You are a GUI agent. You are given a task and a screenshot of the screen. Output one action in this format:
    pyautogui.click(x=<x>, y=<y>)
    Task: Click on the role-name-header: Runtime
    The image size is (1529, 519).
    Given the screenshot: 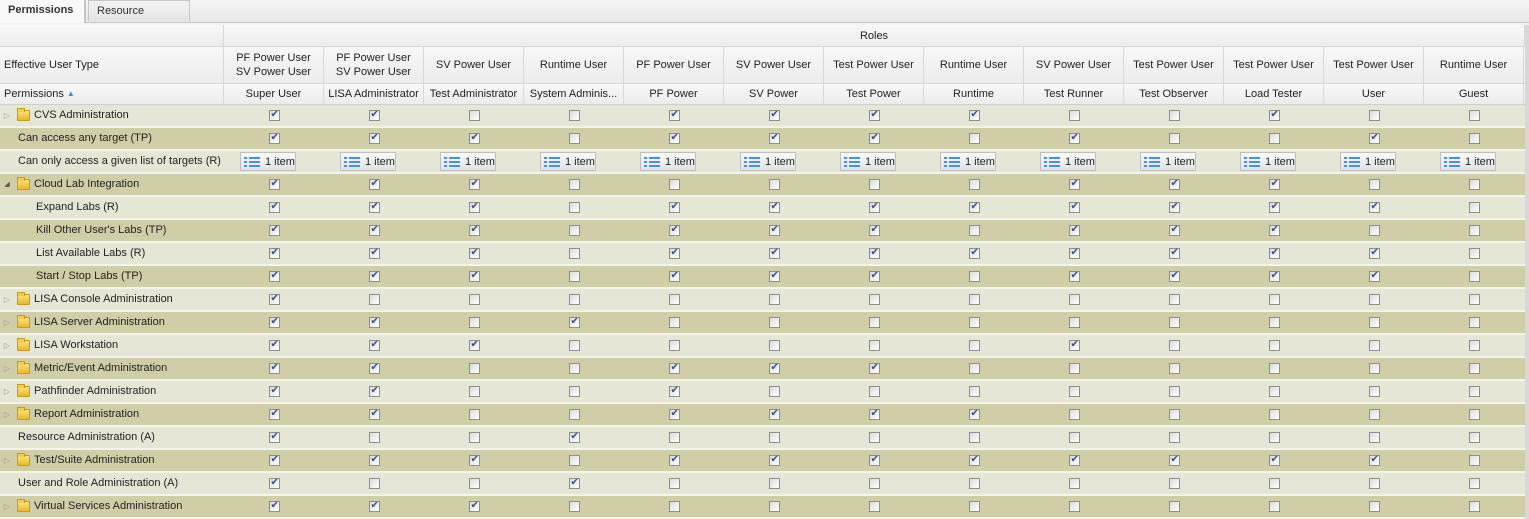 What is the action you would take?
    pyautogui.click(x=974, y=94)
    